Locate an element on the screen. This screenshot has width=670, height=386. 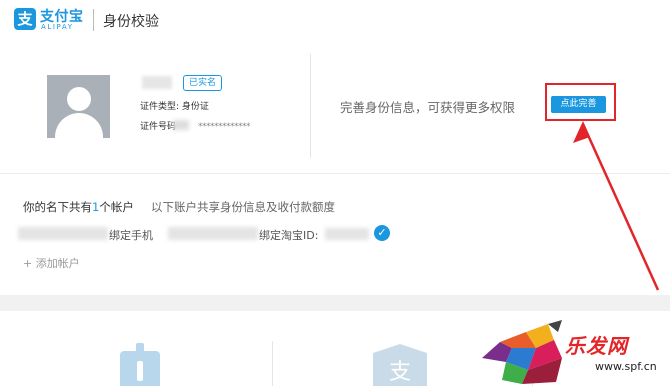
alipay-logo-subtext: ALIPAY is located at coordinates (57, 27).